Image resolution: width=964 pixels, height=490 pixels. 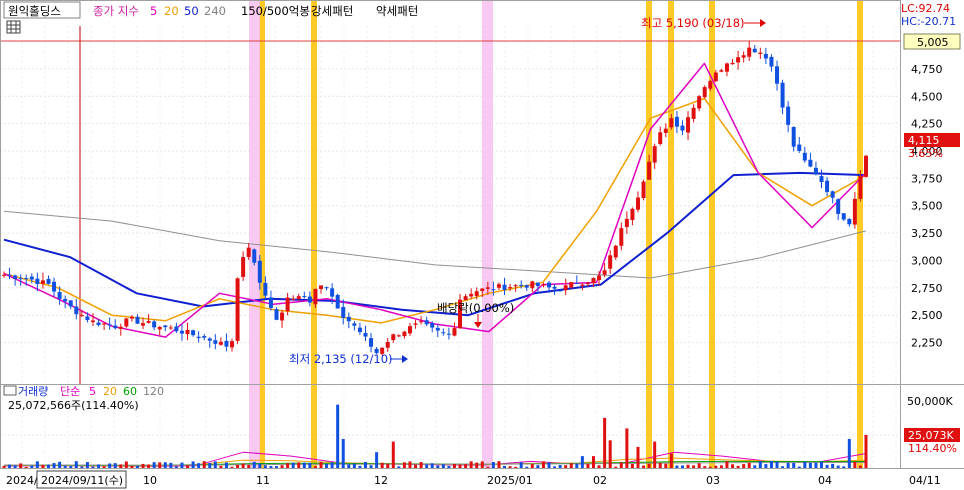 I want to click on price-tick-label: 2,500, so click(x=927, y=315).